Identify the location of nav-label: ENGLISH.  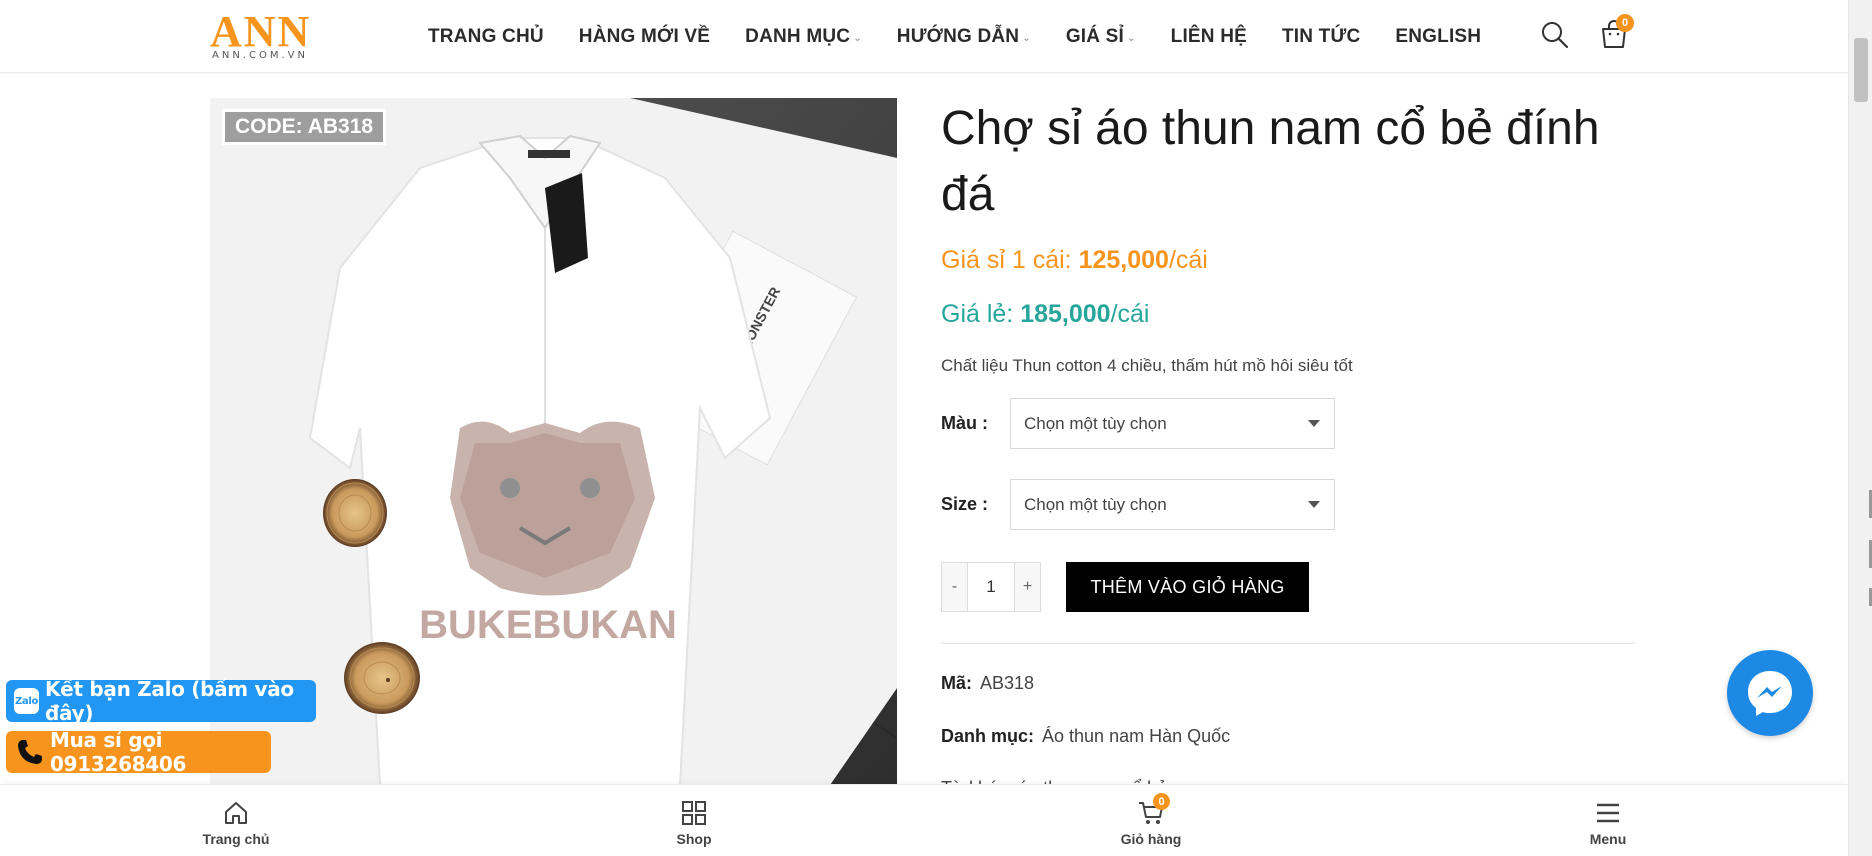
(1438, 36).